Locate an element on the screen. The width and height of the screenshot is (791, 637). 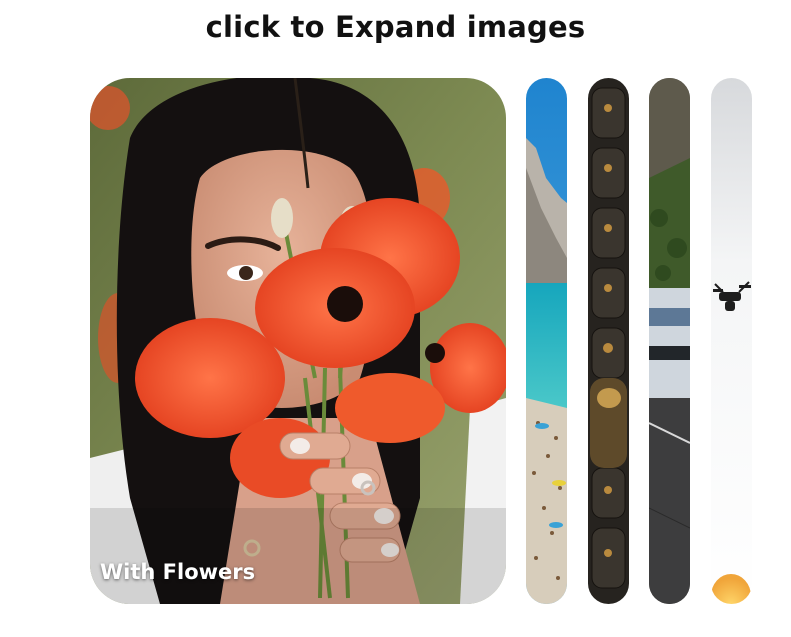
image-panel-carvings is located at coordinates (608, 341).